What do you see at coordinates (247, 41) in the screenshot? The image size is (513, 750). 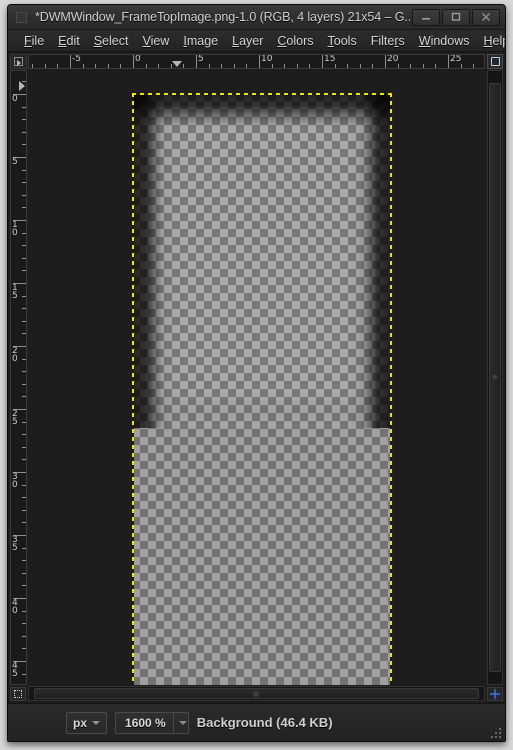 I see `menu-layer: Layer` at bounding box center [247, 41].